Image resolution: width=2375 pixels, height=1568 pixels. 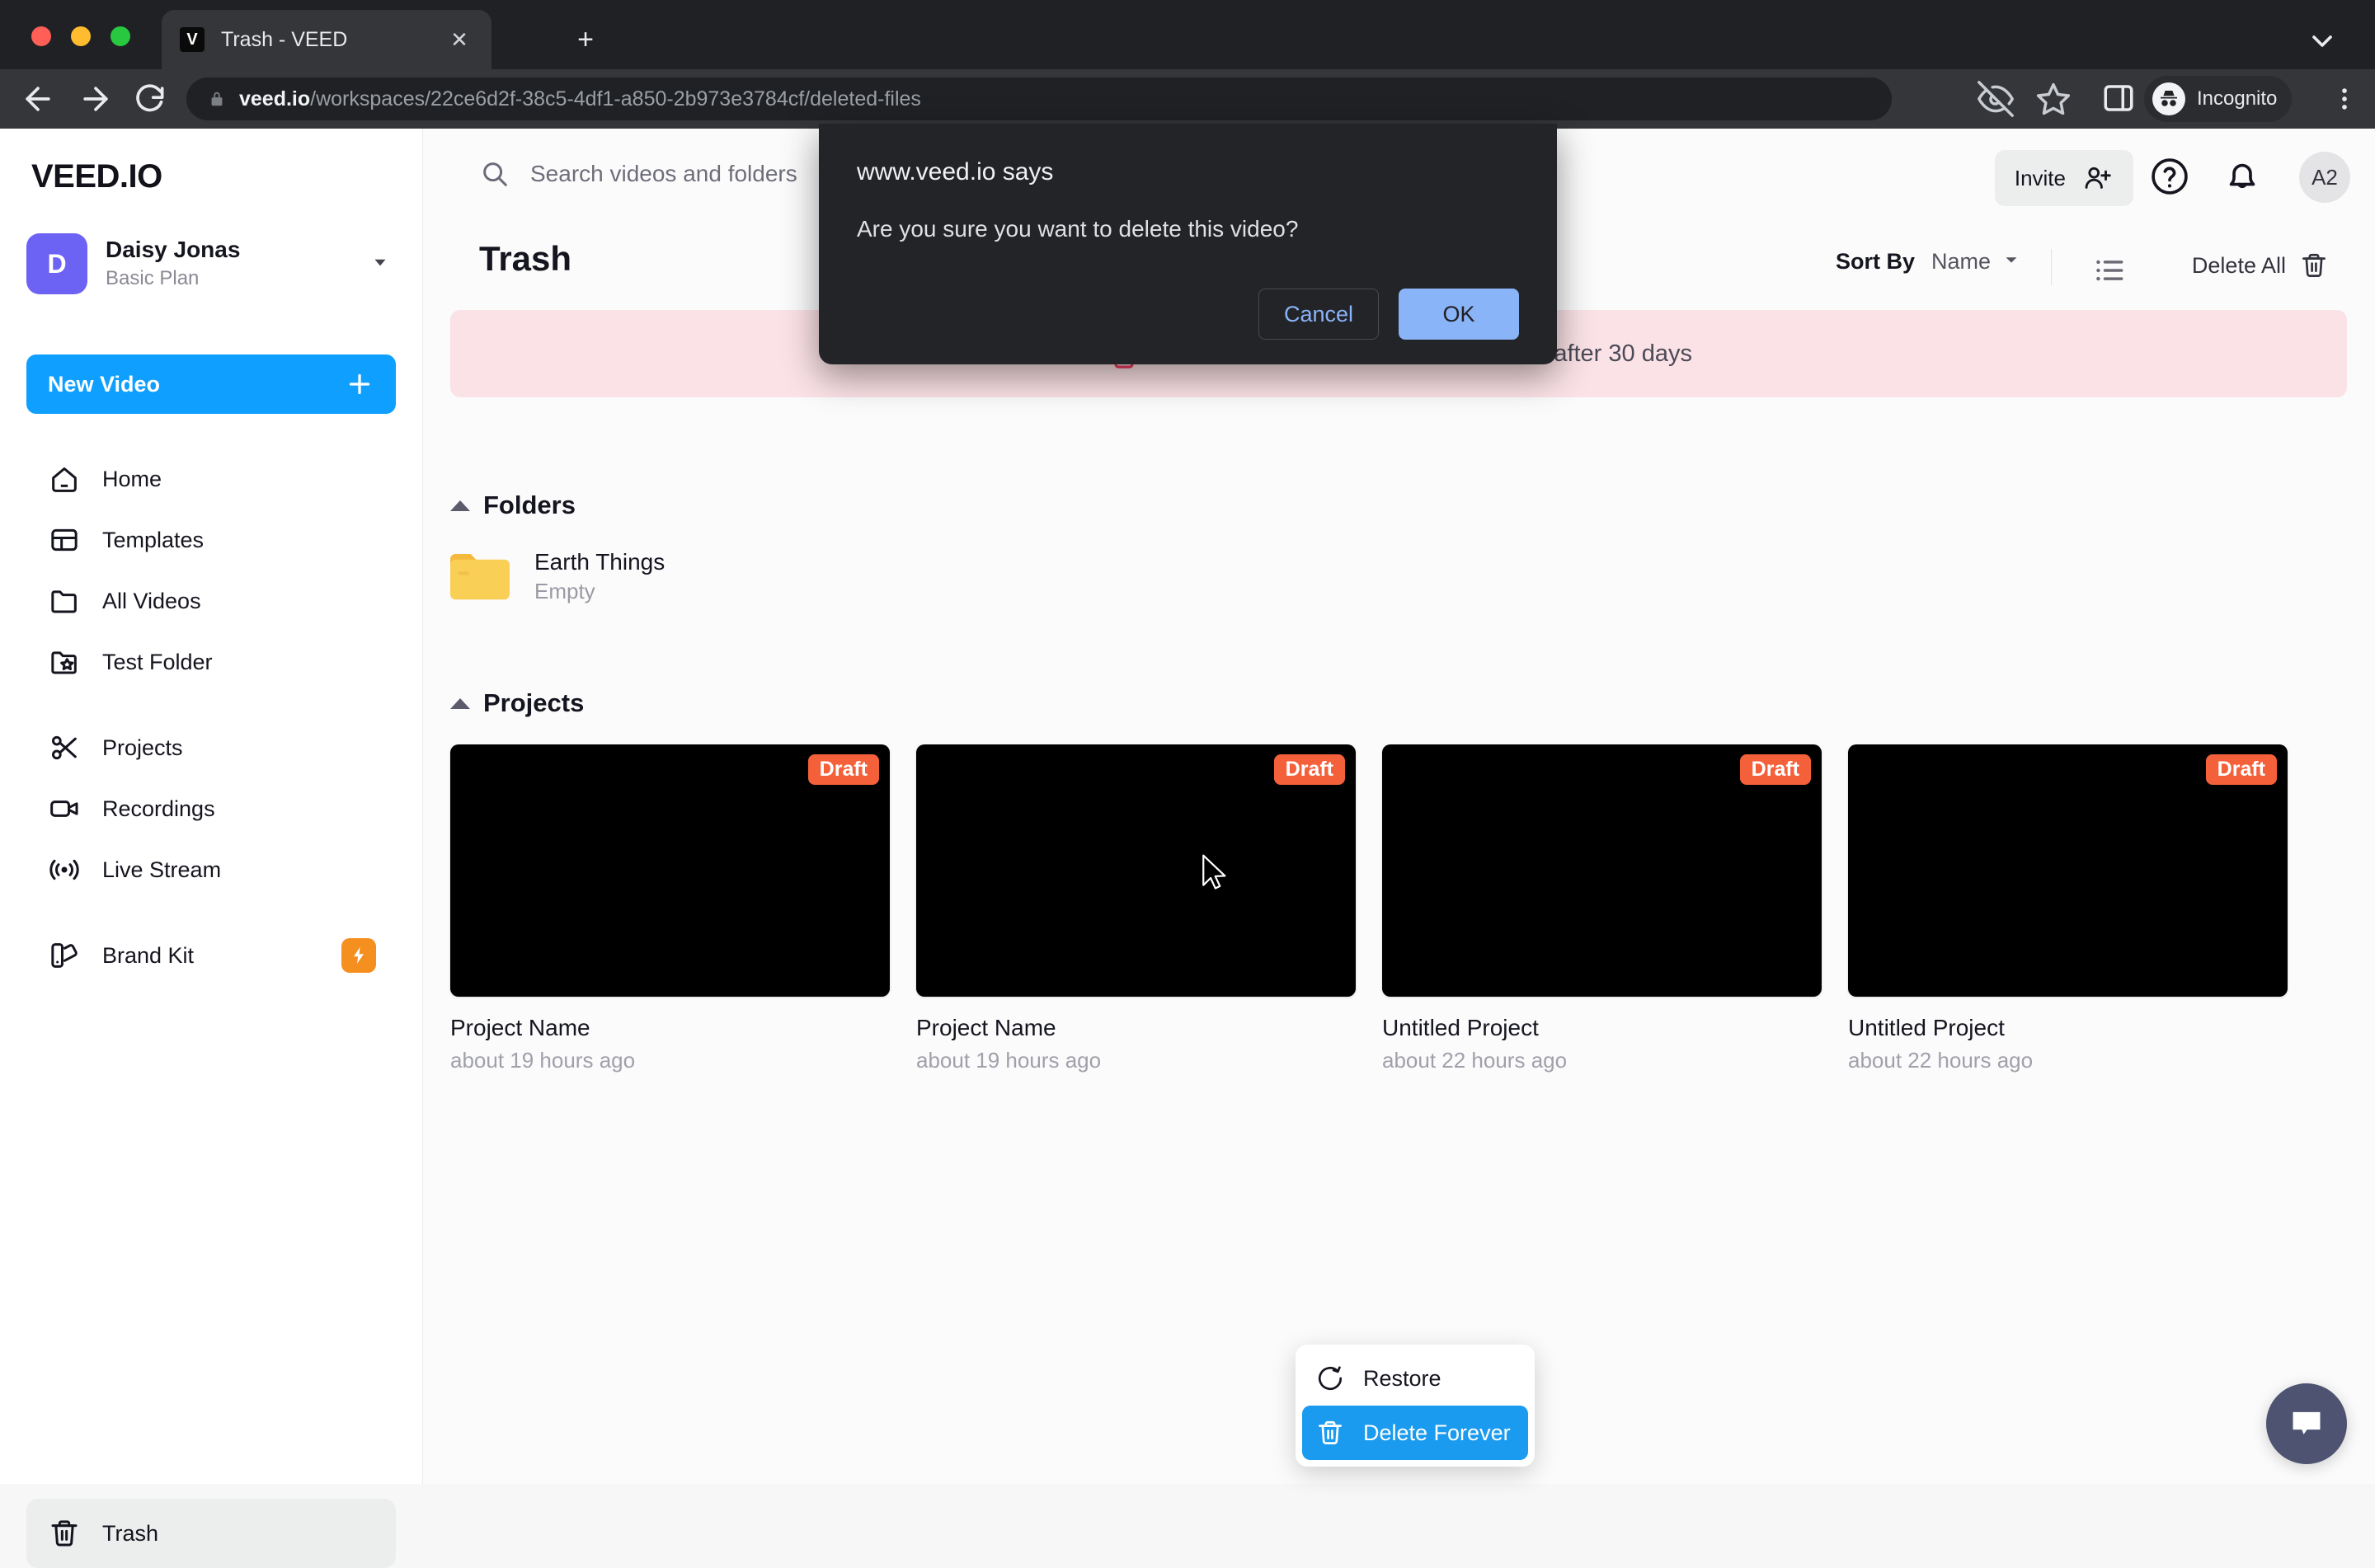 What do you see at coordinates (1319, 314) in the screenshot?
I see `cancel-button: Cancel` at bounding box center [1319, 314].